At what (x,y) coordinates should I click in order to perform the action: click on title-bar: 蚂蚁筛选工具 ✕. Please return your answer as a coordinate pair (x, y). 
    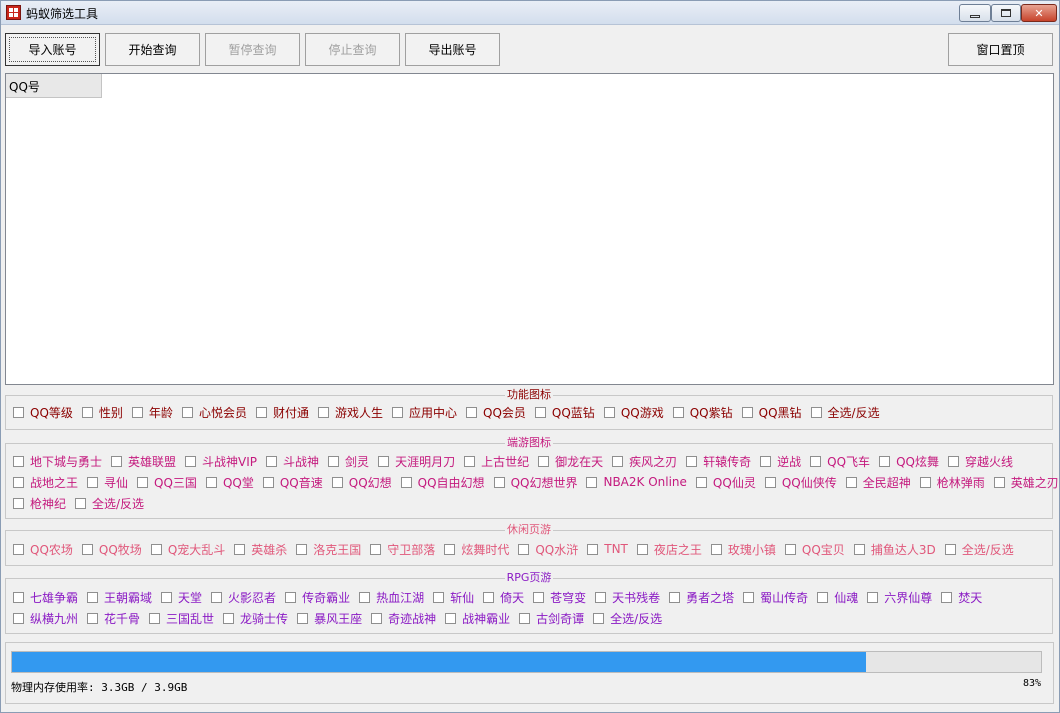
    Looking at the image, I should click on (530, 13).